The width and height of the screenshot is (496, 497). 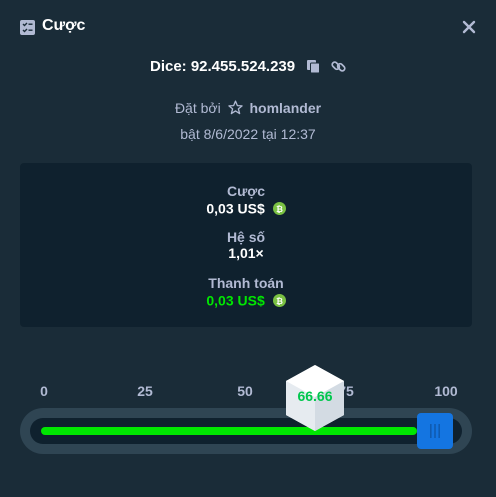 I want to click on placed-by-row: Đặt bởi homlander, so click(x=248, y=108).